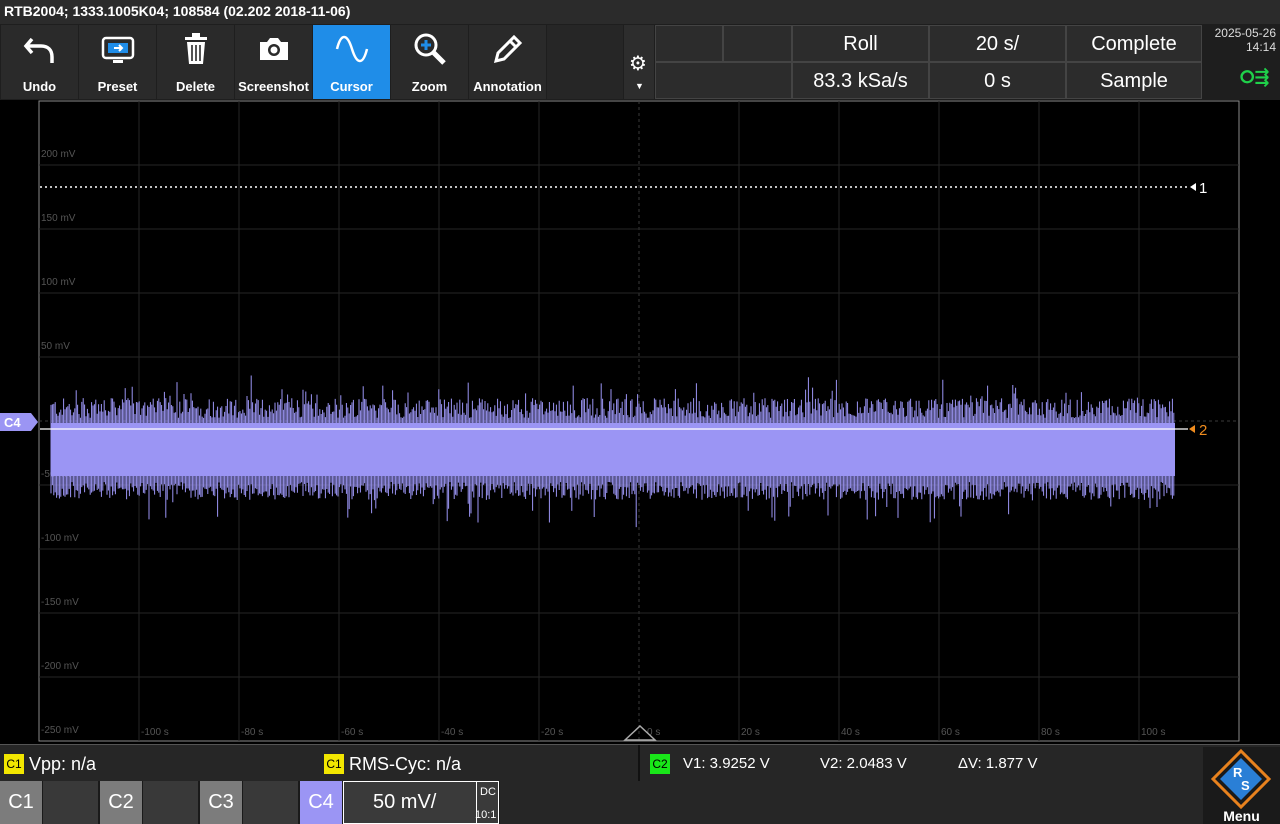  What do you see at coordinates (221, 802) in the screenshot?
I see `channel-3-label: C3` at bounding box center [221, 802].